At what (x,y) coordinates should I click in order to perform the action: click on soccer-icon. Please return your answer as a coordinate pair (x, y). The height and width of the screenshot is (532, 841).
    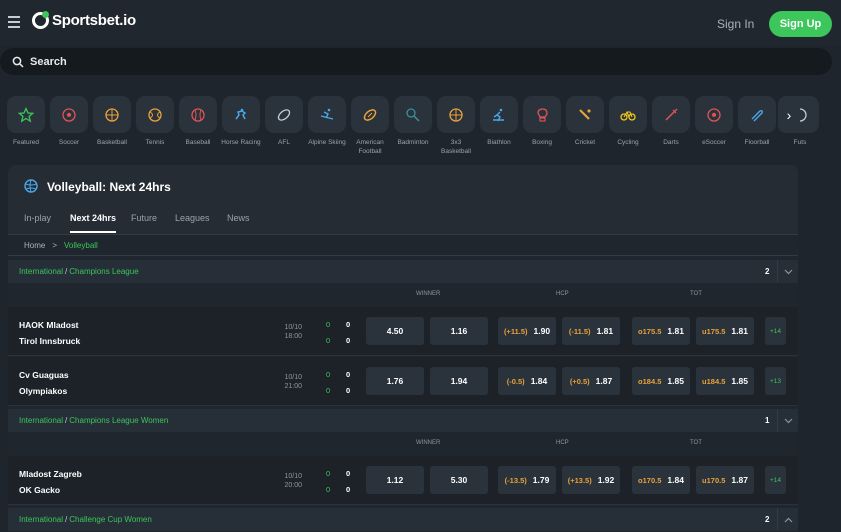
    Looking at the image, I should click on (69, 114).